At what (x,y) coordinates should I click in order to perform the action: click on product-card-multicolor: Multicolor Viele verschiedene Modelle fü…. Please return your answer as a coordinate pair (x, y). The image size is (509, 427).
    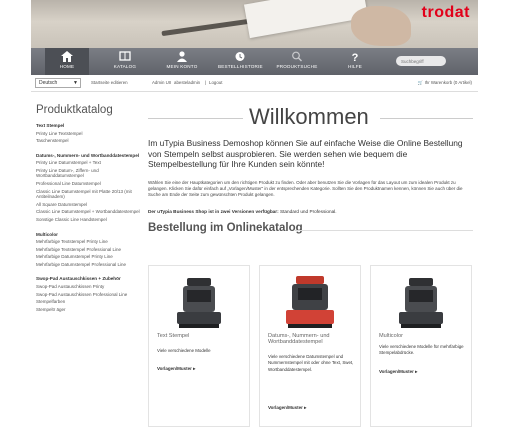
    Looking at the image, I should click on (421, 346).